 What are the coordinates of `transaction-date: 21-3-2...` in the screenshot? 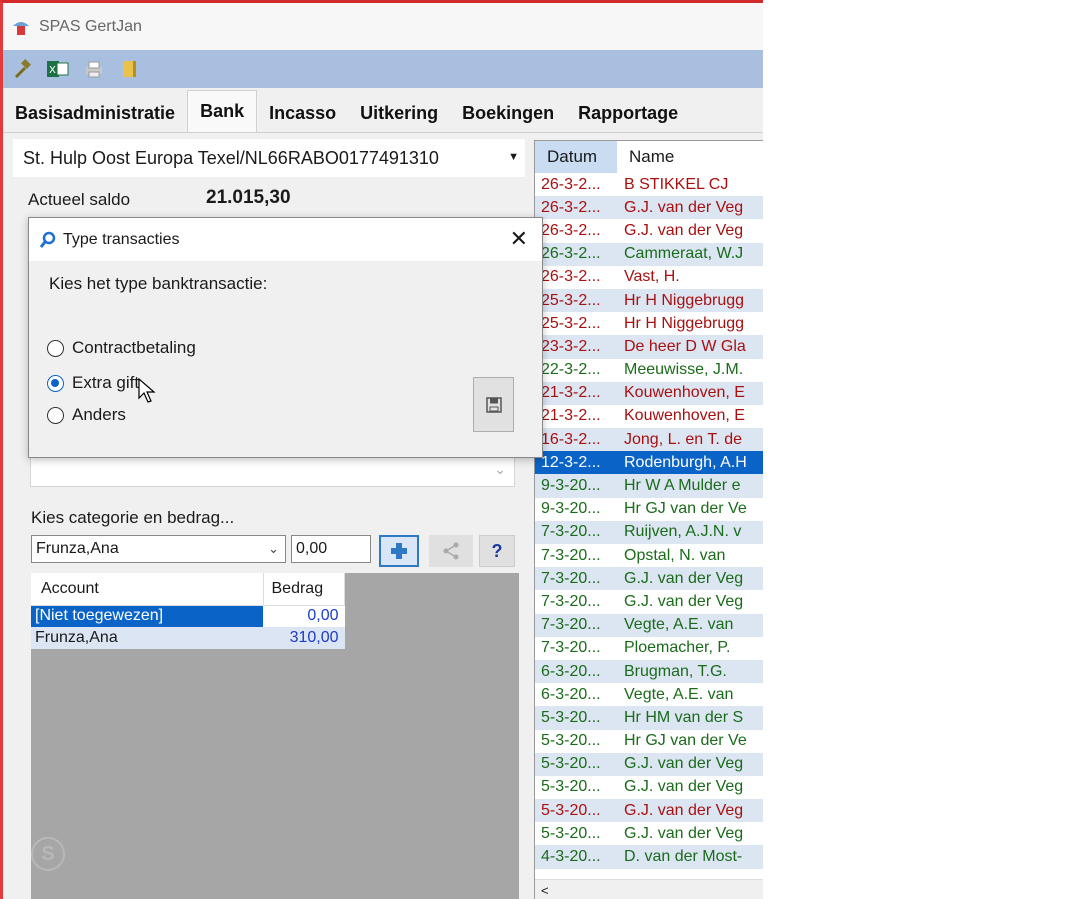 It's located at (571, 393).